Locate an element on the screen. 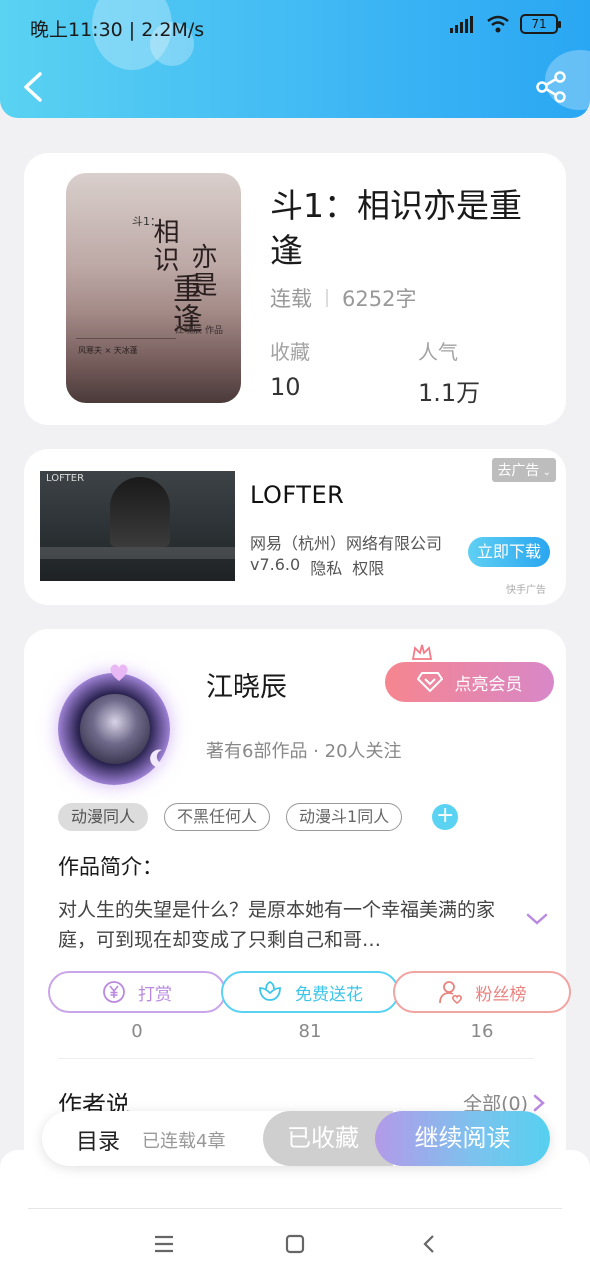 The width and height of the screenshot is (590, 1280). back-button is located at coordinates (33, 87).